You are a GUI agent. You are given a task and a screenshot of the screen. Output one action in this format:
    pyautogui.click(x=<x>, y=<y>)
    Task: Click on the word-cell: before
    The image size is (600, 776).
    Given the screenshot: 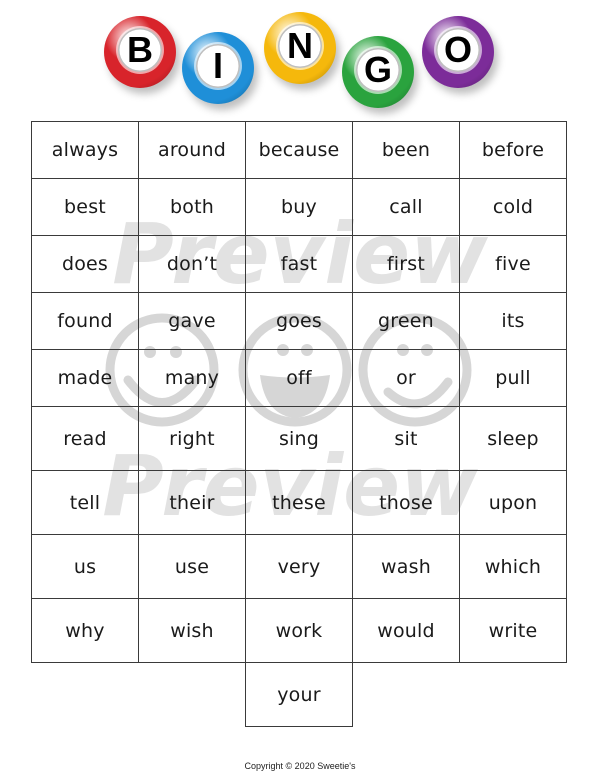 What is the action you would take?
    pyautogui.click(x=513, y=150)
    